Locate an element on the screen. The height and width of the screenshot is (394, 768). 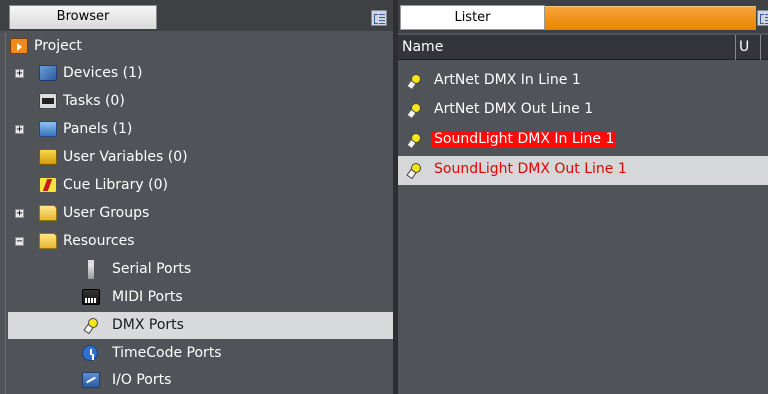
lister-row-label: ArtNet DMX In Line 1 is located at coordinates (507, 80).